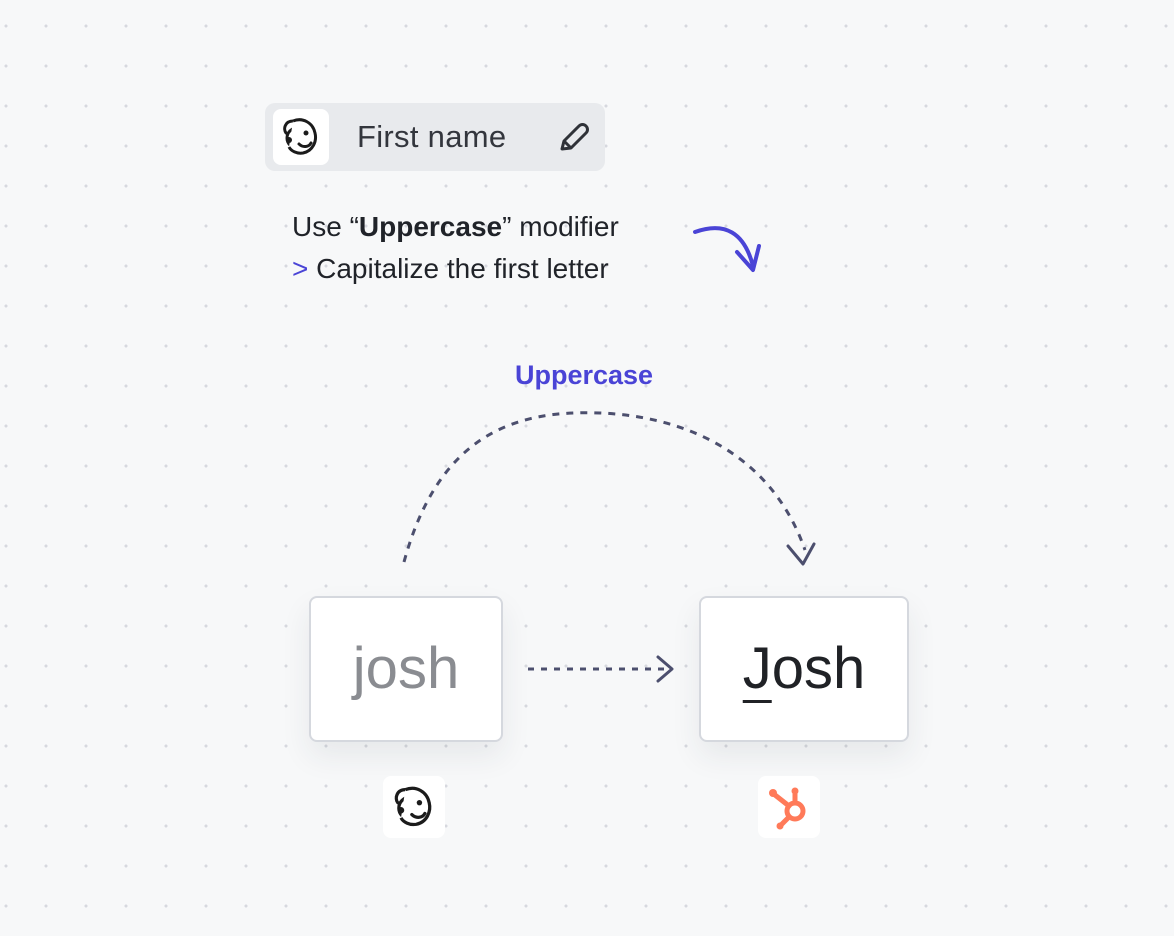 The width and height of the screenshot is (1174, 936). Describe the element at coordinates (789, 807) in the screenshot. I see `hubspot-icon` at that location.